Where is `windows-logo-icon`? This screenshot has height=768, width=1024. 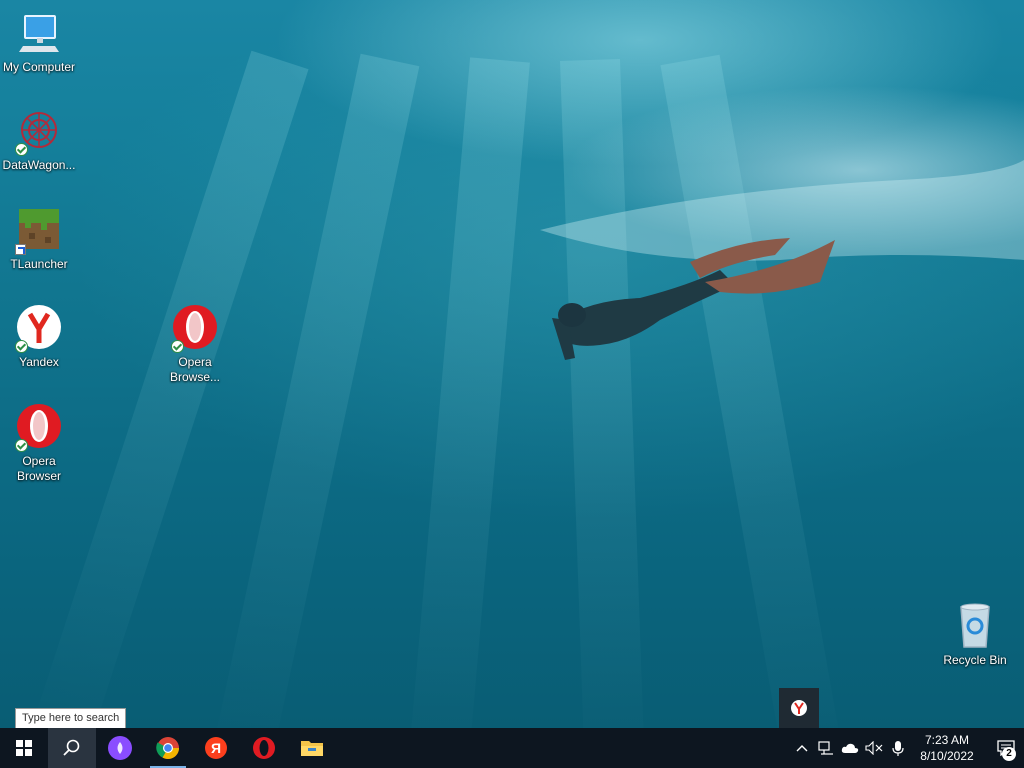 windows-logo-icon is located at coordinates (24, 748).